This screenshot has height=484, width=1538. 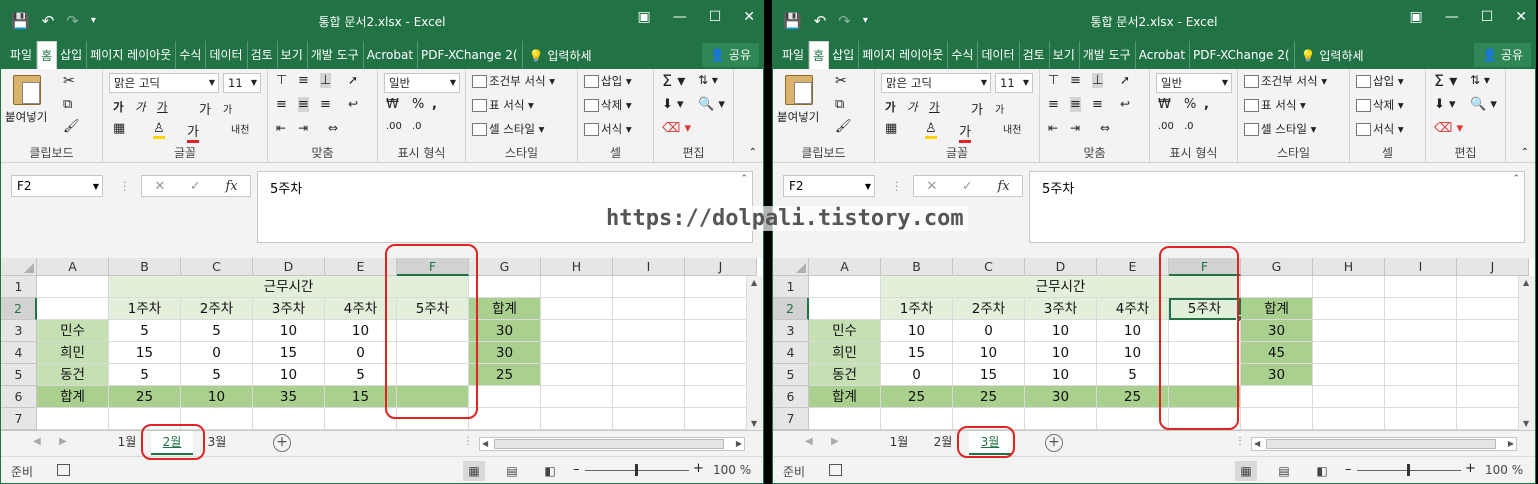 What do you see at coordinates (227, 108) in the screenshot?
I see `shrink-font-icon: 가` at bounding box center [227, 108].